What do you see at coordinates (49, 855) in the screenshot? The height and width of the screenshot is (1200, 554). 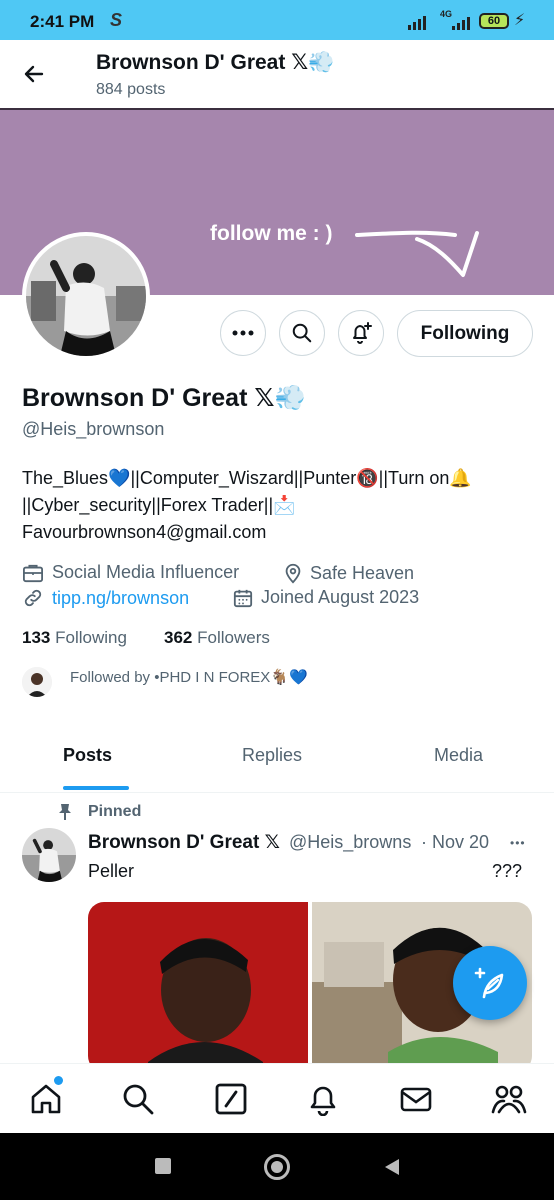 I see `tweet-author-avatar` at bounding box center [49, 855].